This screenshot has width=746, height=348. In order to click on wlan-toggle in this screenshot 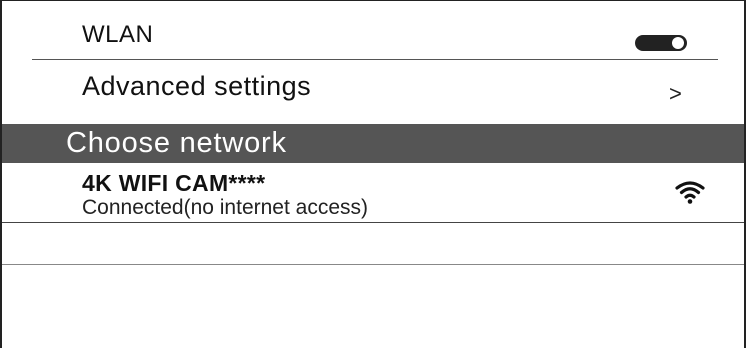, I will do `click(661, 43)`.